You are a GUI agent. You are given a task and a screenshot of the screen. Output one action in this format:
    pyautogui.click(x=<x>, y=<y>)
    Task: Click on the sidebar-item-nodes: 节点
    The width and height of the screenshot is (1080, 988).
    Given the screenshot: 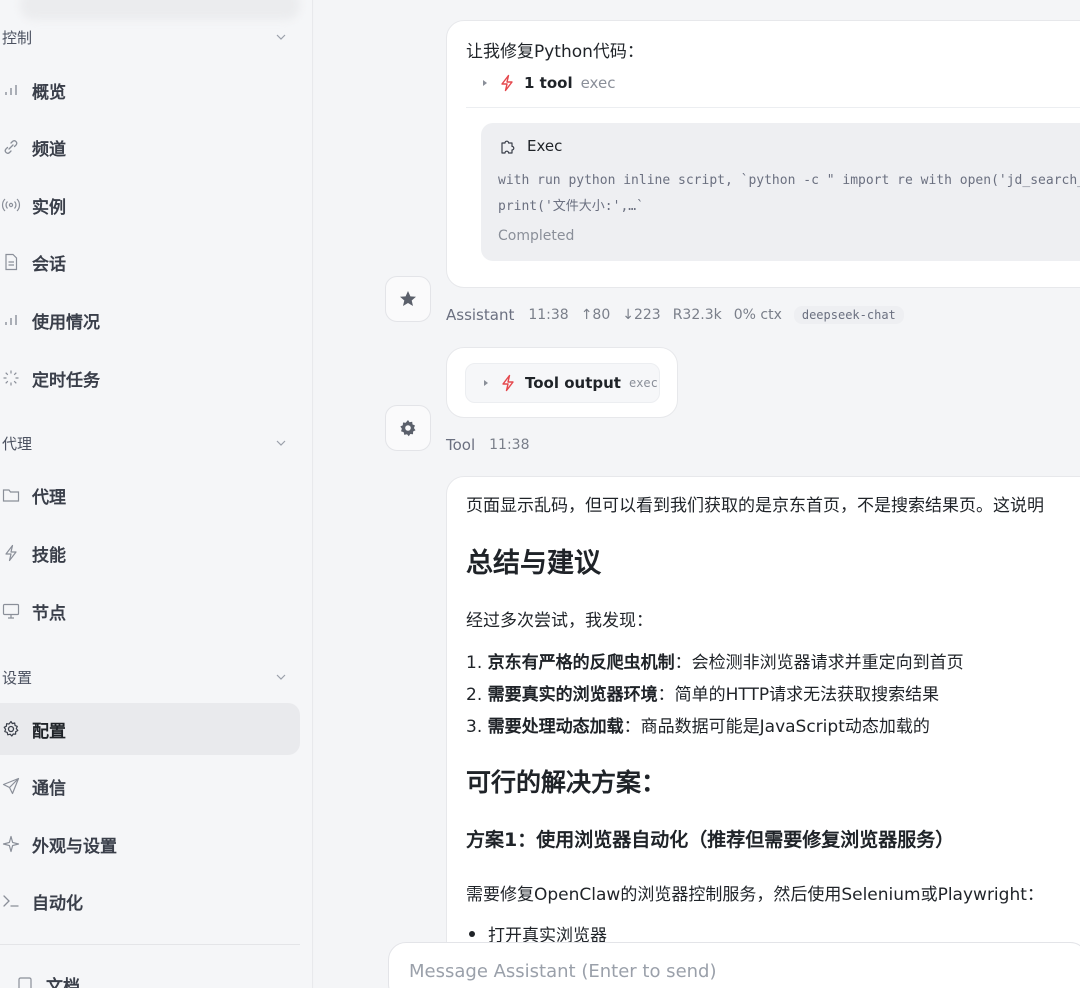 What is the action you would take?
    pyautogui.click(x=150, y=611)
    